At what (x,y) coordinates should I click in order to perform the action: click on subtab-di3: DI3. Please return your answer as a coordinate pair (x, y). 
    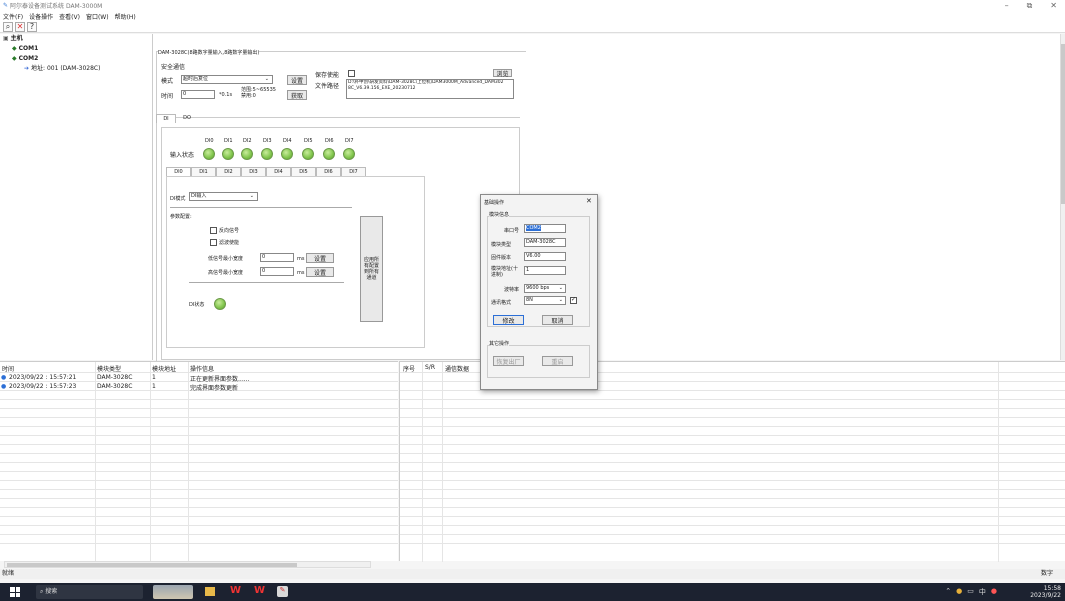
    Looking at the image, I should click on (253, 171).